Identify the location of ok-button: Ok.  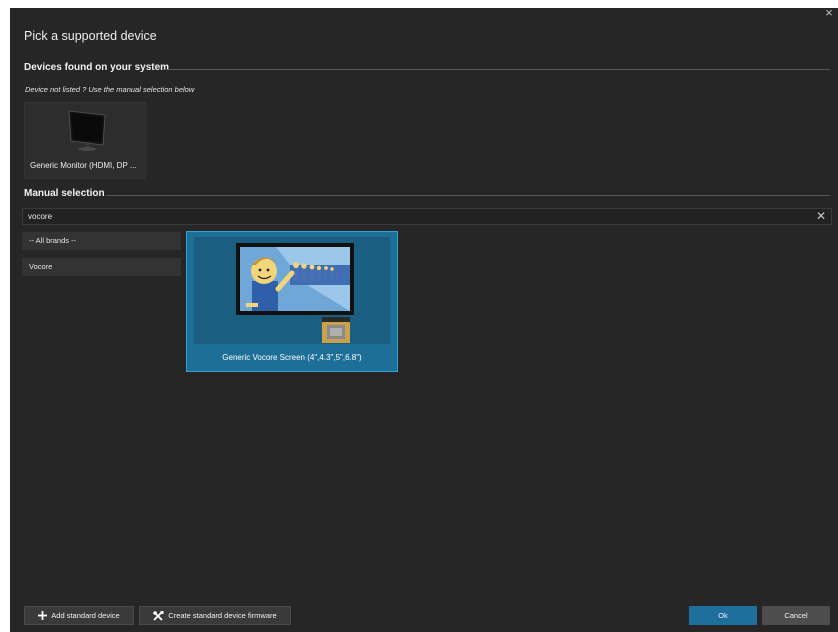
(723, 615).